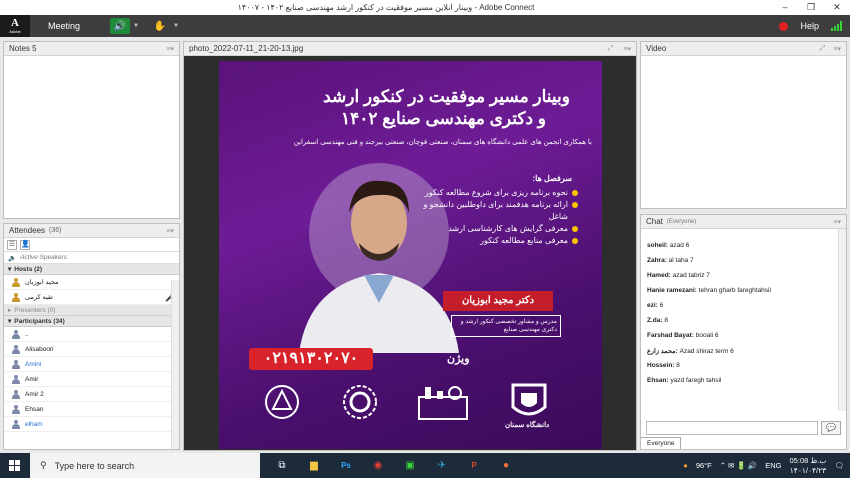 The width and height of the screenshot is (850, 478). What do you see at coordinates (95, 466) in the screenshot?
I see `search-input: Type here to search` at bounding box center [95, 466].